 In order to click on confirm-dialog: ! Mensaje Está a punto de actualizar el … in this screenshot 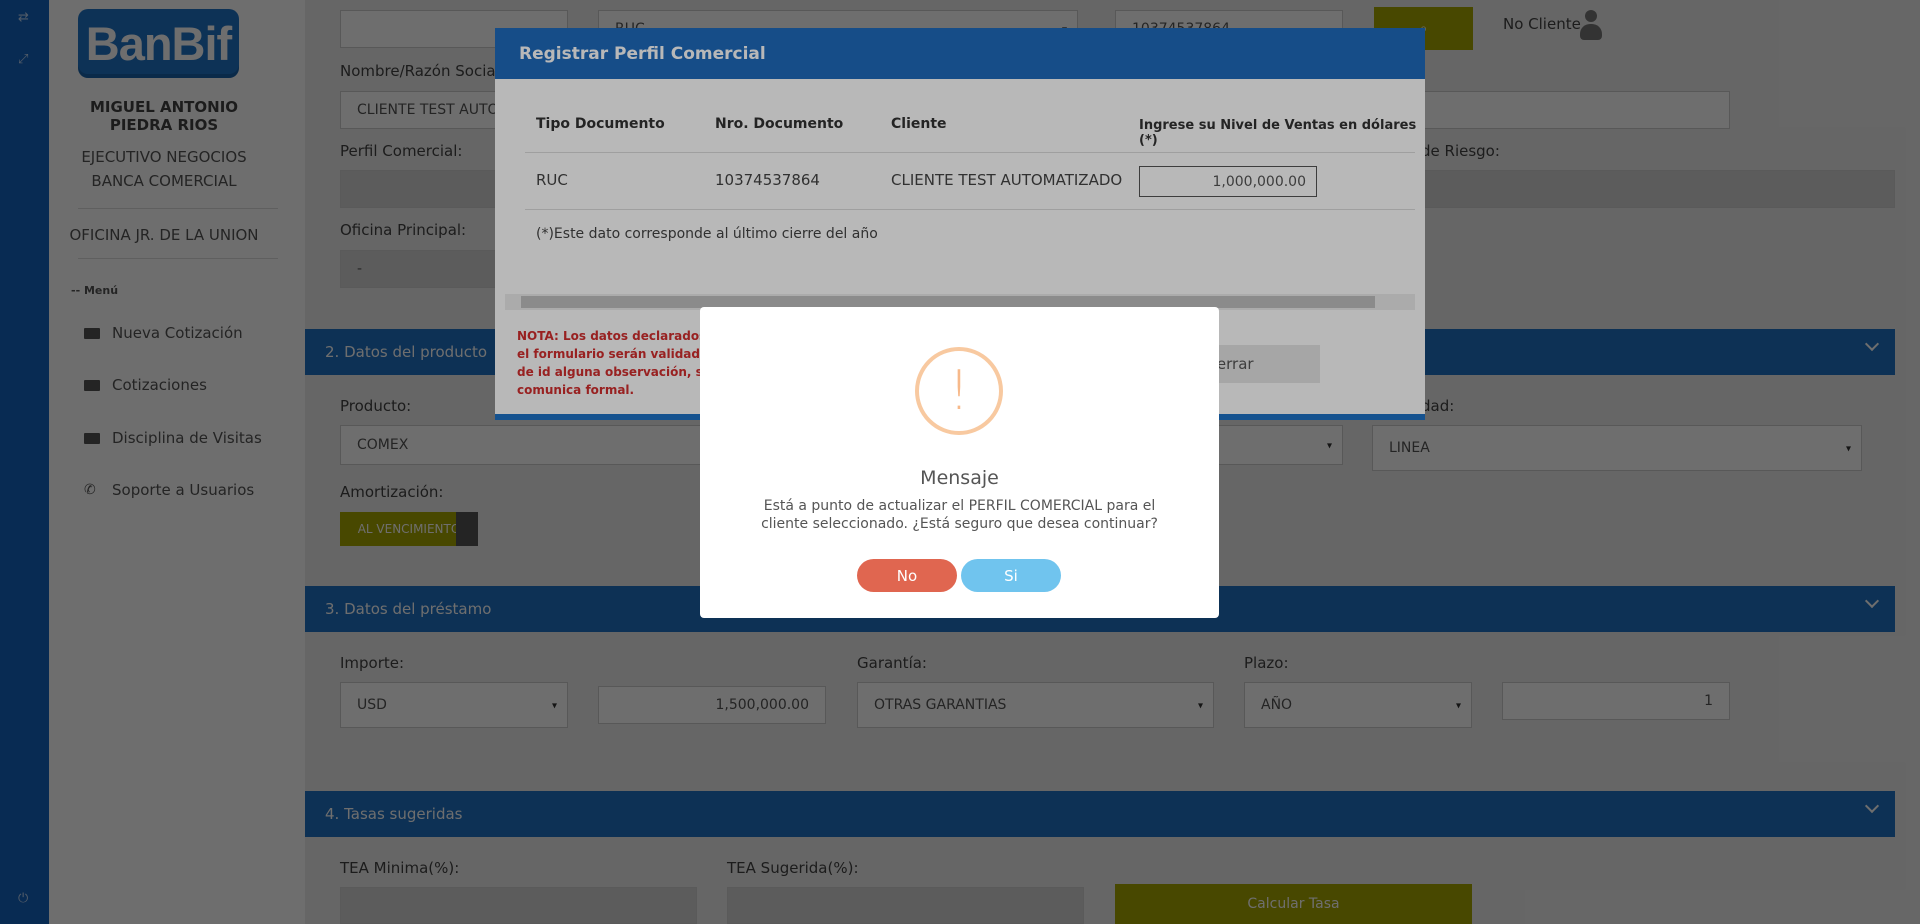, I will do `click(959, 462)`.